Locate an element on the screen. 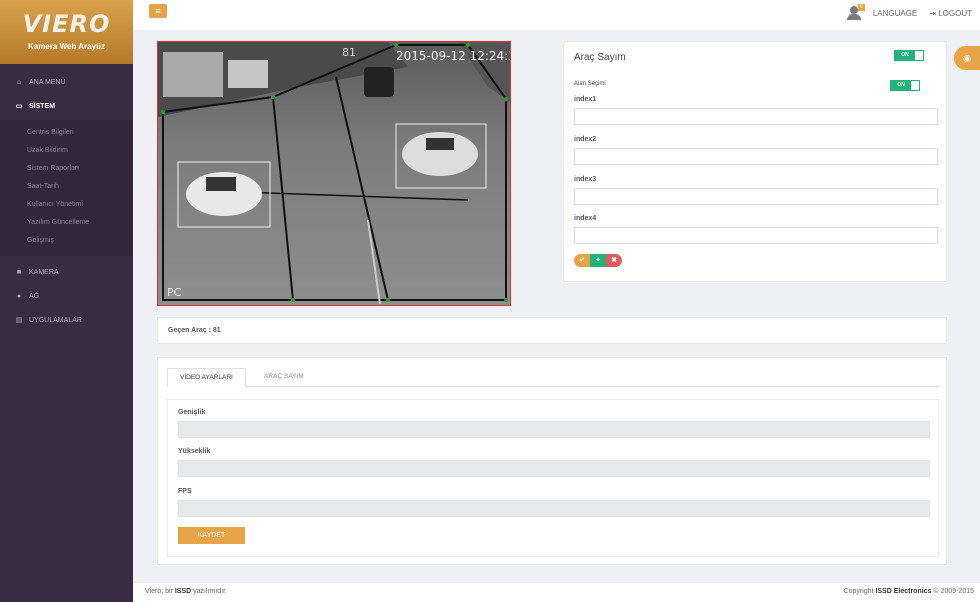 The height and width of the screenshot is (602, 980). delete-button: ✖ is located at coordinates (614, 260).